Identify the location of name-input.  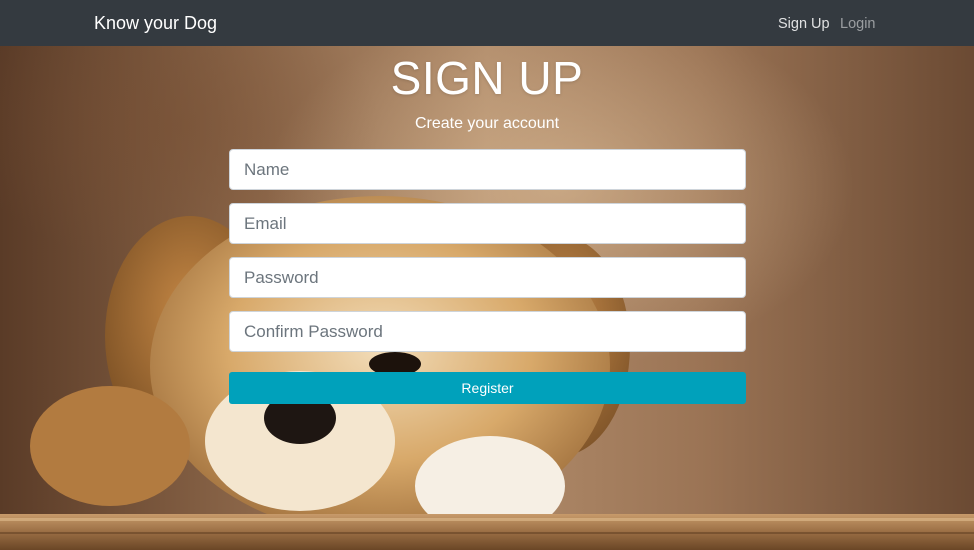
(487, 169).